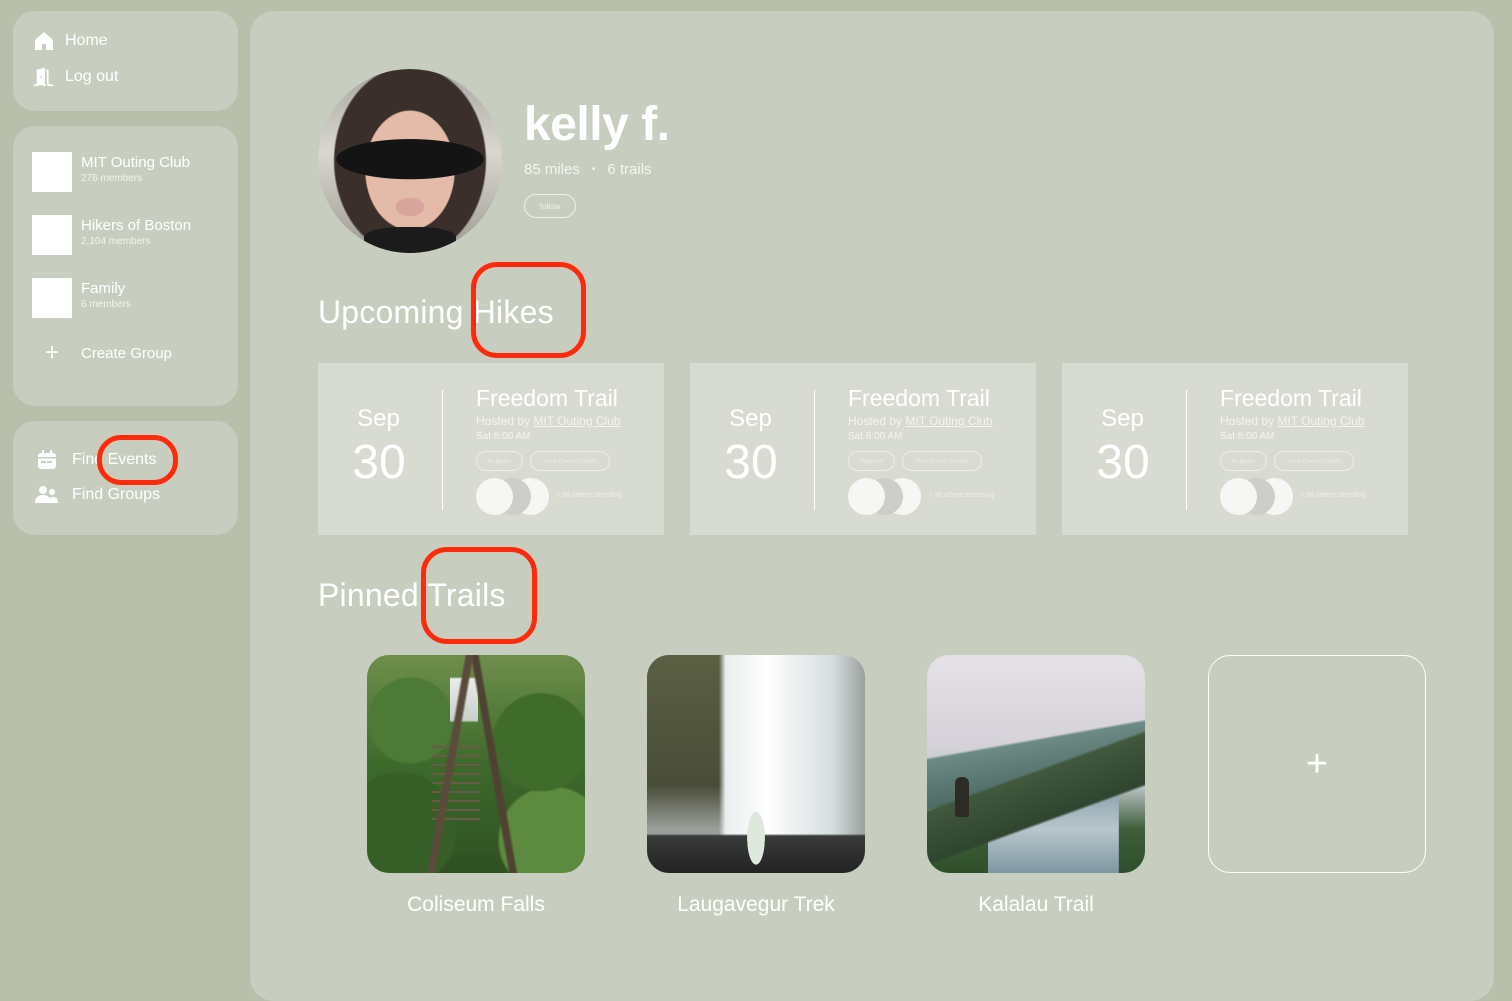 The image size is (1512, 1001). I want to click on profile-avatar, so click(410, 161).